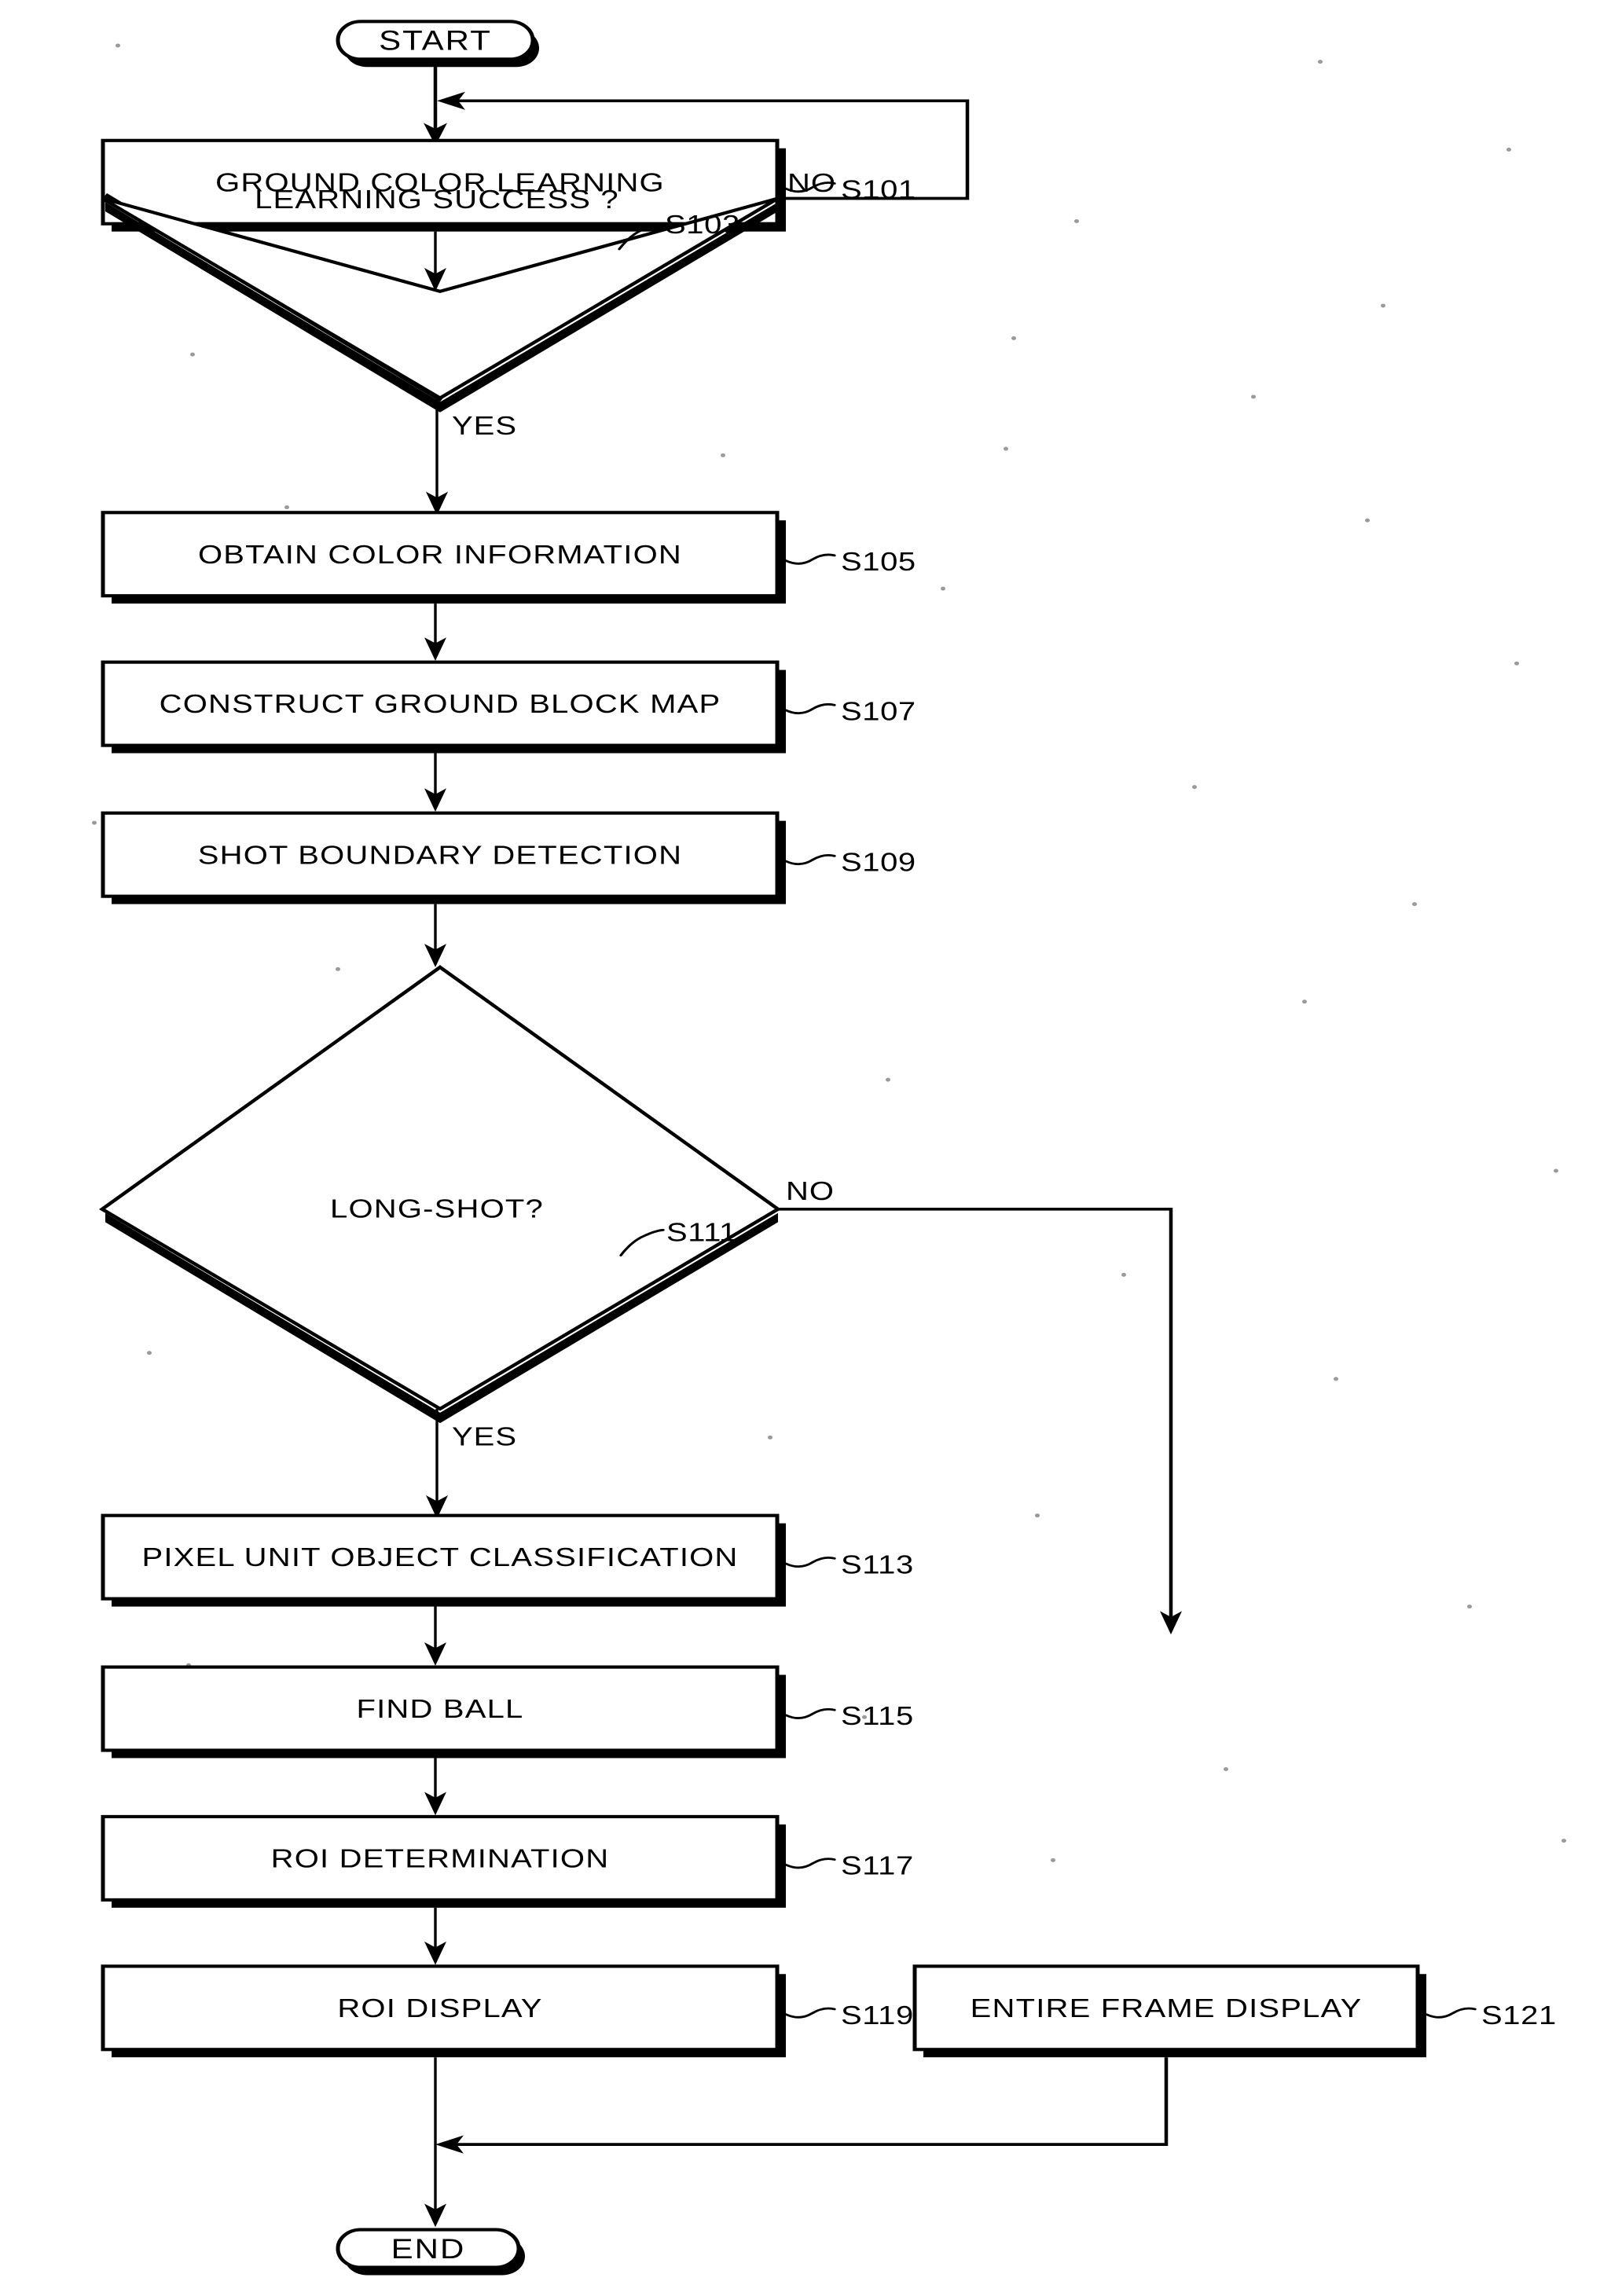 The image size is (1622, 2296). What do you see at coordinates (878, 711) in the screenshot?
I see `step-id-s107-label: S107` at bounding box center [878, 711].